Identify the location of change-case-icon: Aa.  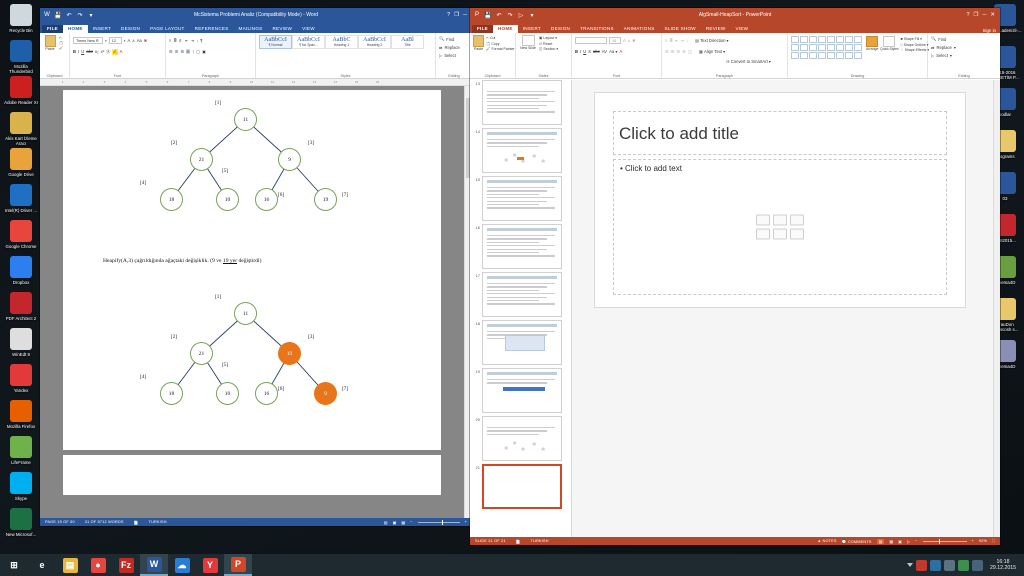
(139, 40).